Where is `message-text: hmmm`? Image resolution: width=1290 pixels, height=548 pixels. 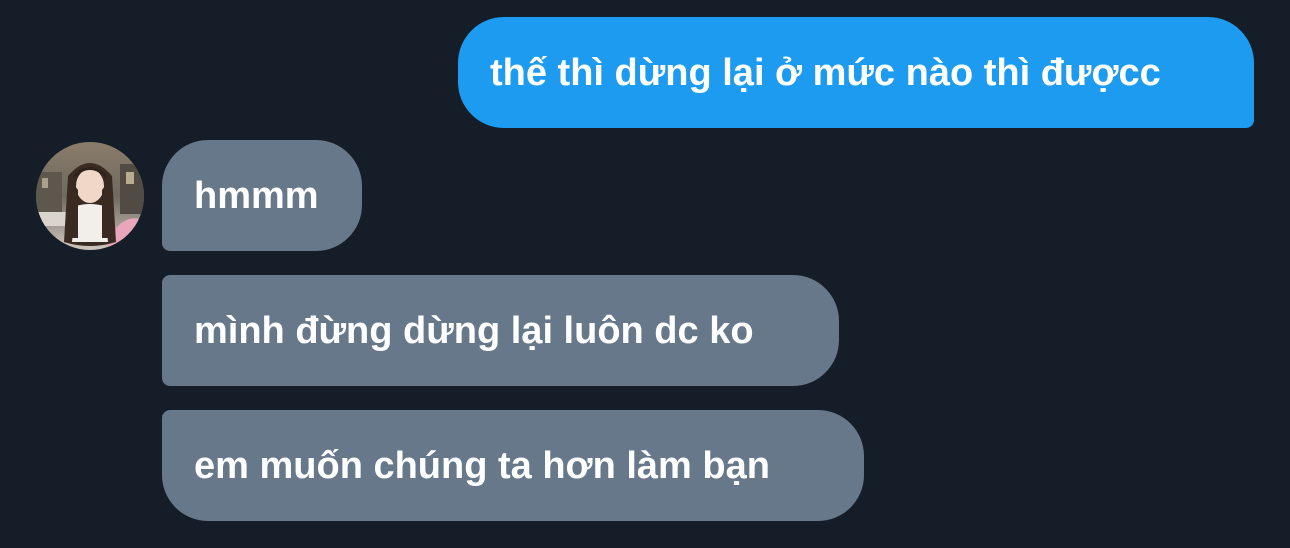 message-text: hmmm is located at coordinates (256, 195).